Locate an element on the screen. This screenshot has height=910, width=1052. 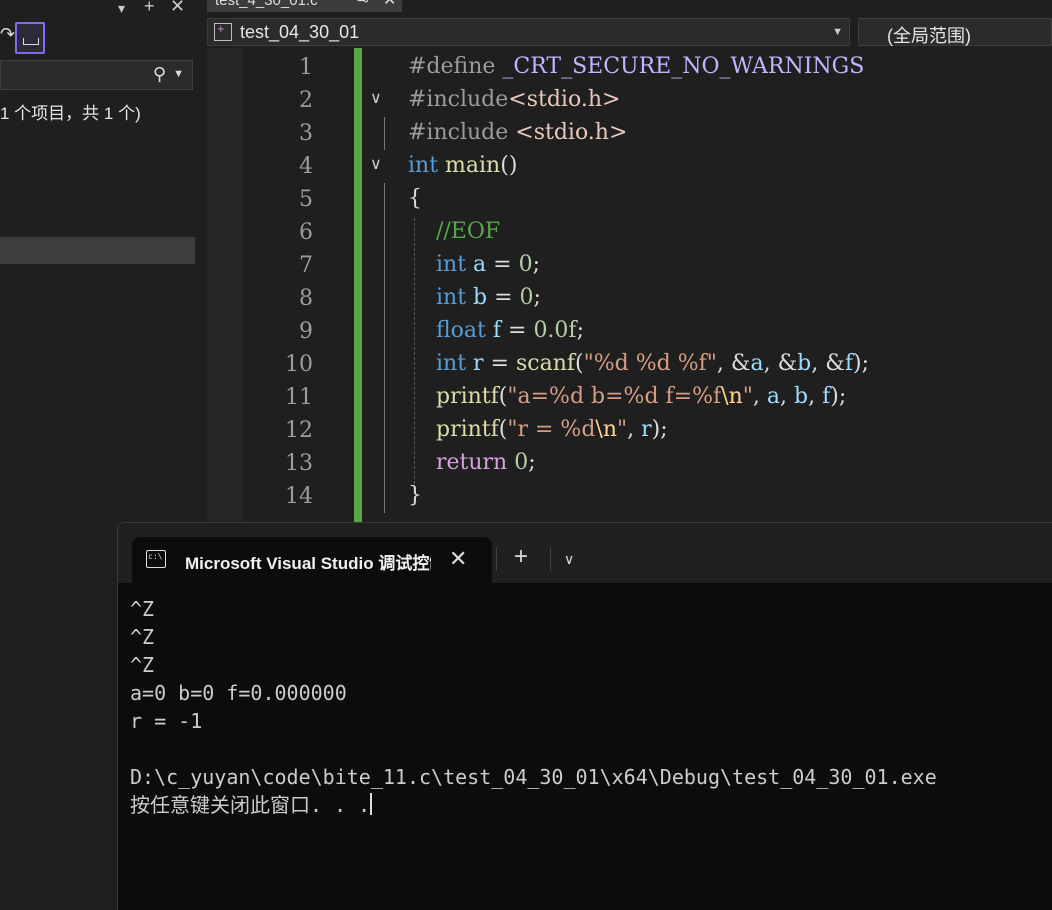
code-token: #include is located at coordinates (458, 99).